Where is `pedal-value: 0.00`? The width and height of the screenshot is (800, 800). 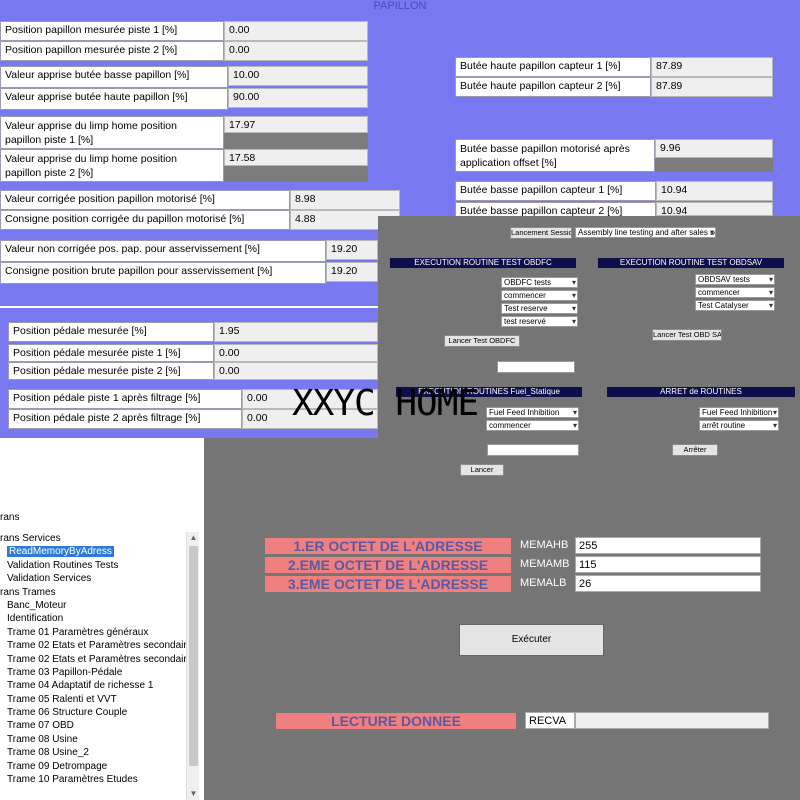
pedal-value: 0.00 is located at coordinates (296, 371).